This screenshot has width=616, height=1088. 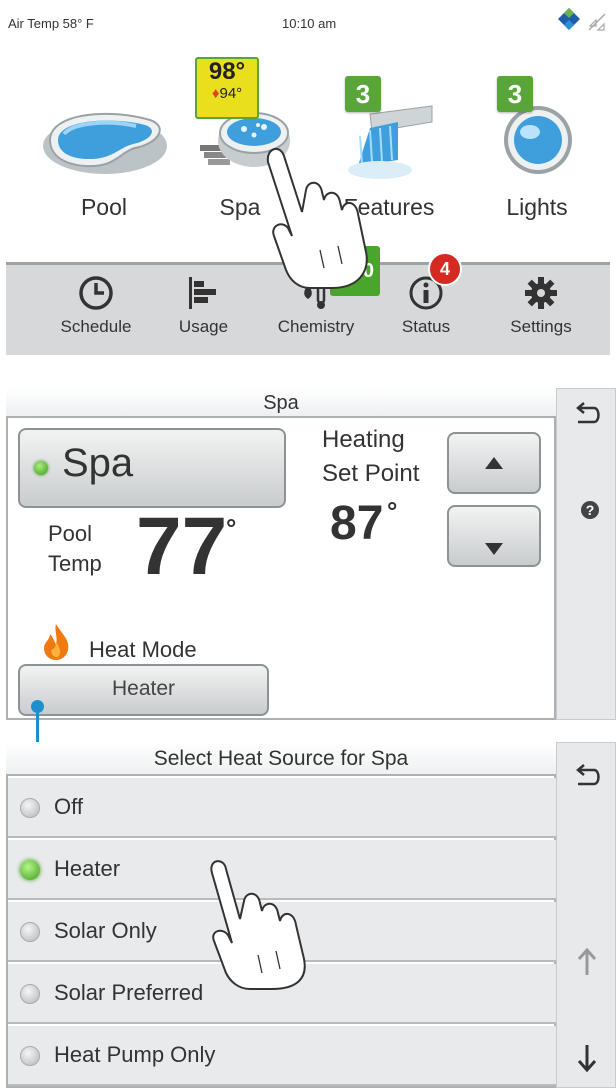 I want to click on brand-logo-icon, so click(x=569, y=19).